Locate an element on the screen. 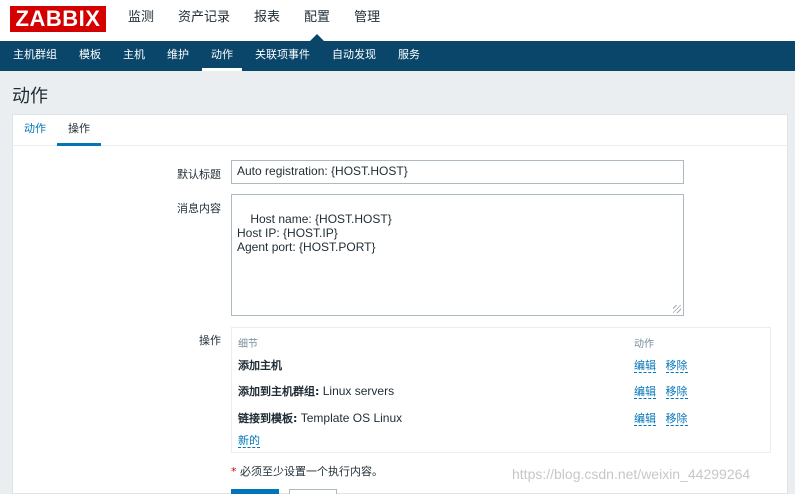  operation-row-text: 添加到主机群组: Linux servers is located at coordinates (316, 391).